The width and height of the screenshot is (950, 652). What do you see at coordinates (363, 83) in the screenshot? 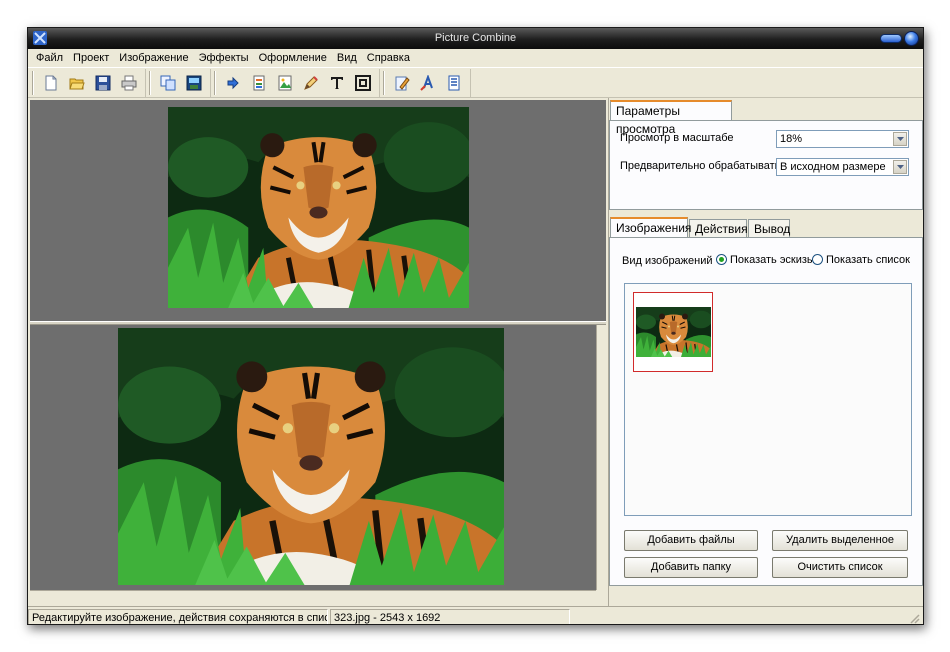
I see `frame-icon` at bounding box center [363, 83].